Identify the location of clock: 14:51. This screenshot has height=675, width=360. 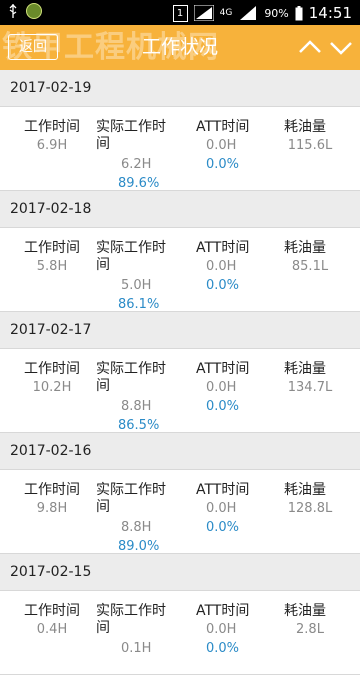
(330, 13).